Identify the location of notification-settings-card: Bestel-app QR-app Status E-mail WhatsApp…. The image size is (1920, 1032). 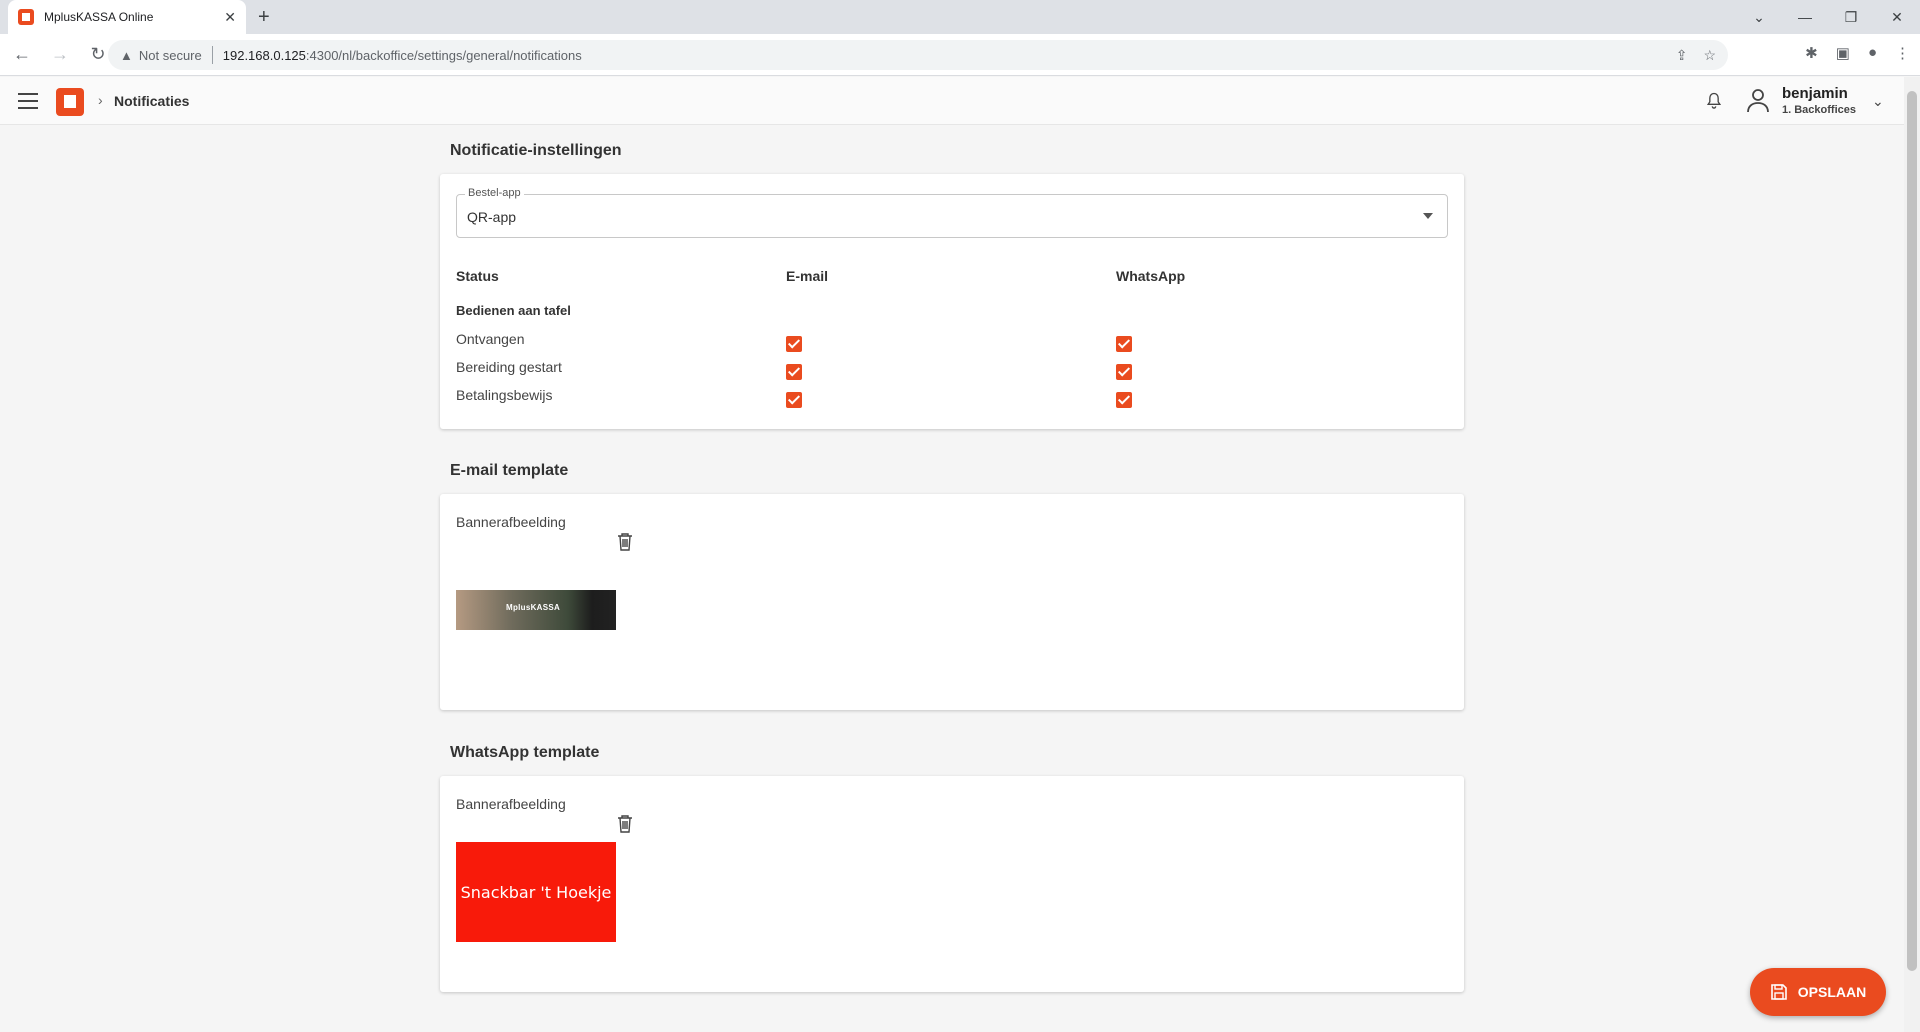
(952, 301).